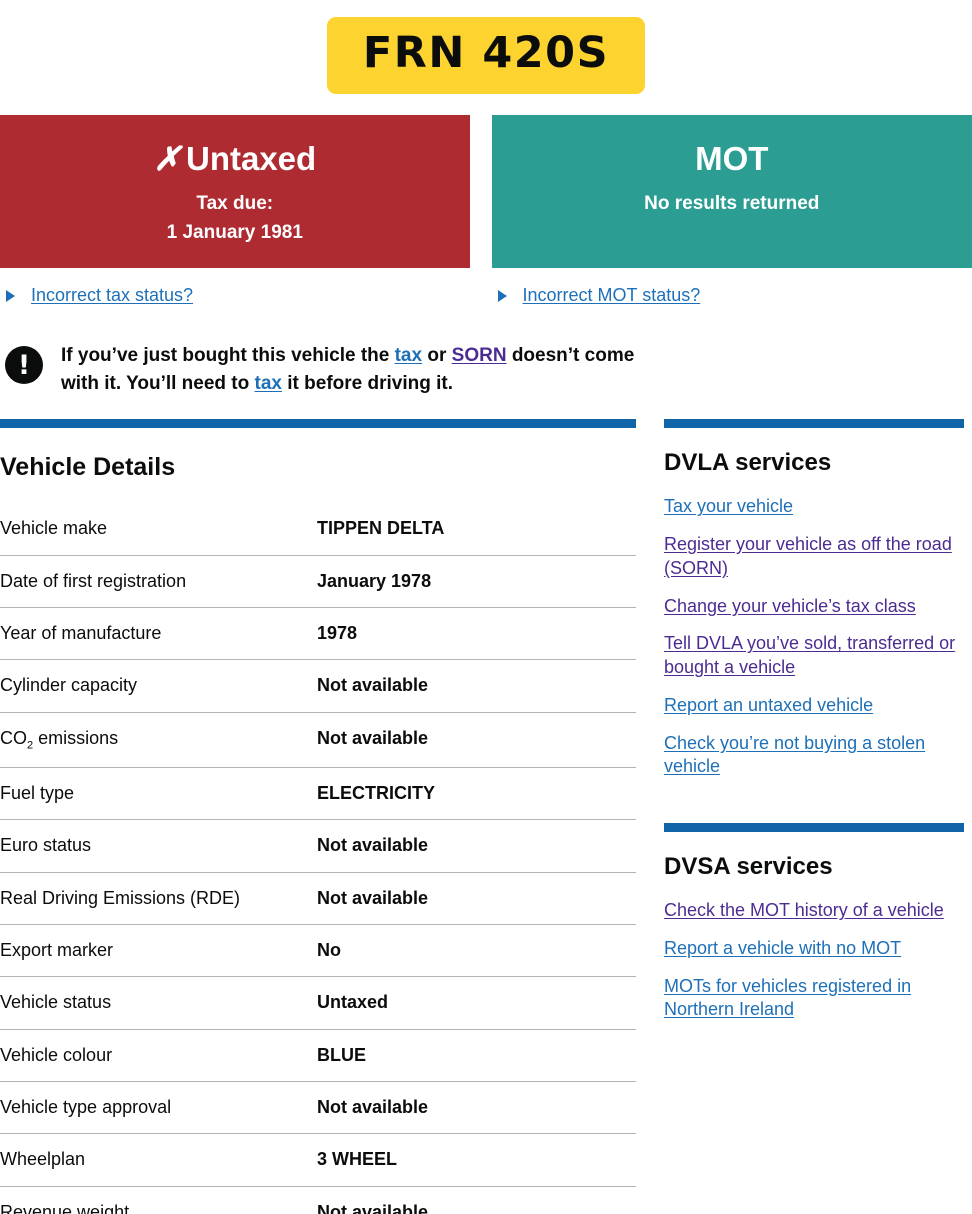 The image size is (972, 1214). I want to click on tax-link-1: tax, so click(408, 355).